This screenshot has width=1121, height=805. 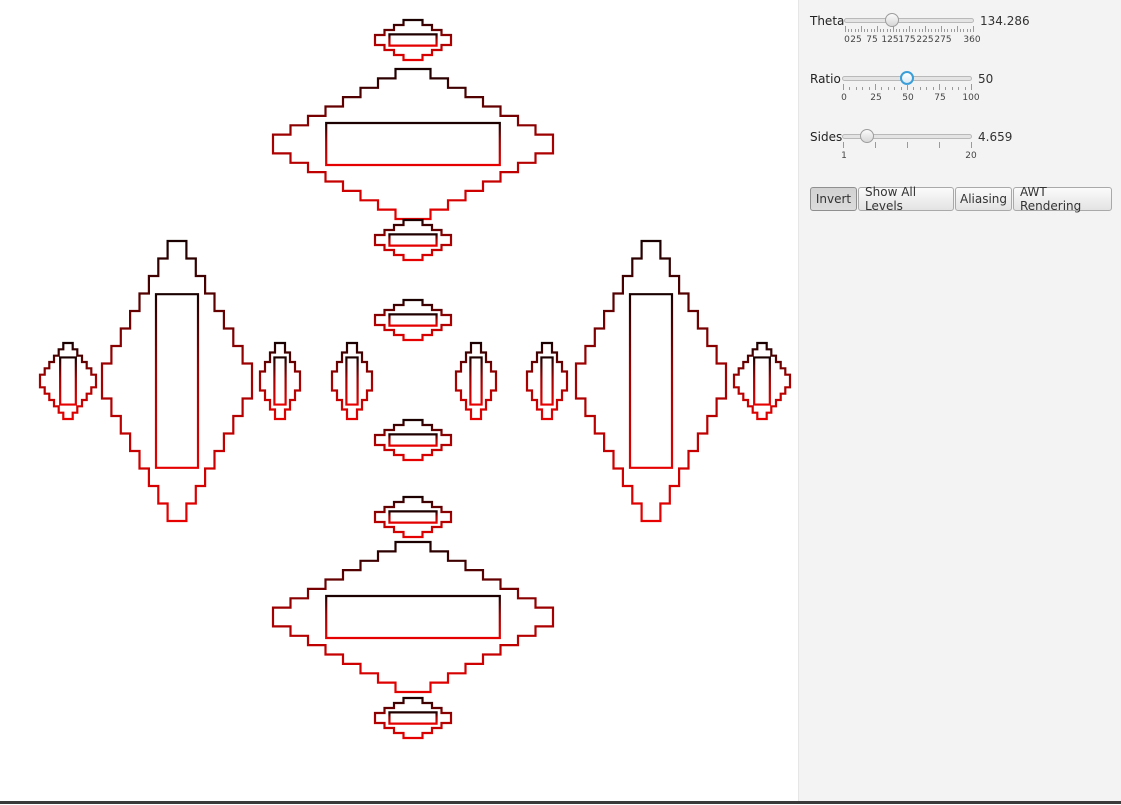 What do you see at coordinates (909, 20) in the screenshot?
I see `theta-track` at bounding box center [909, 20].